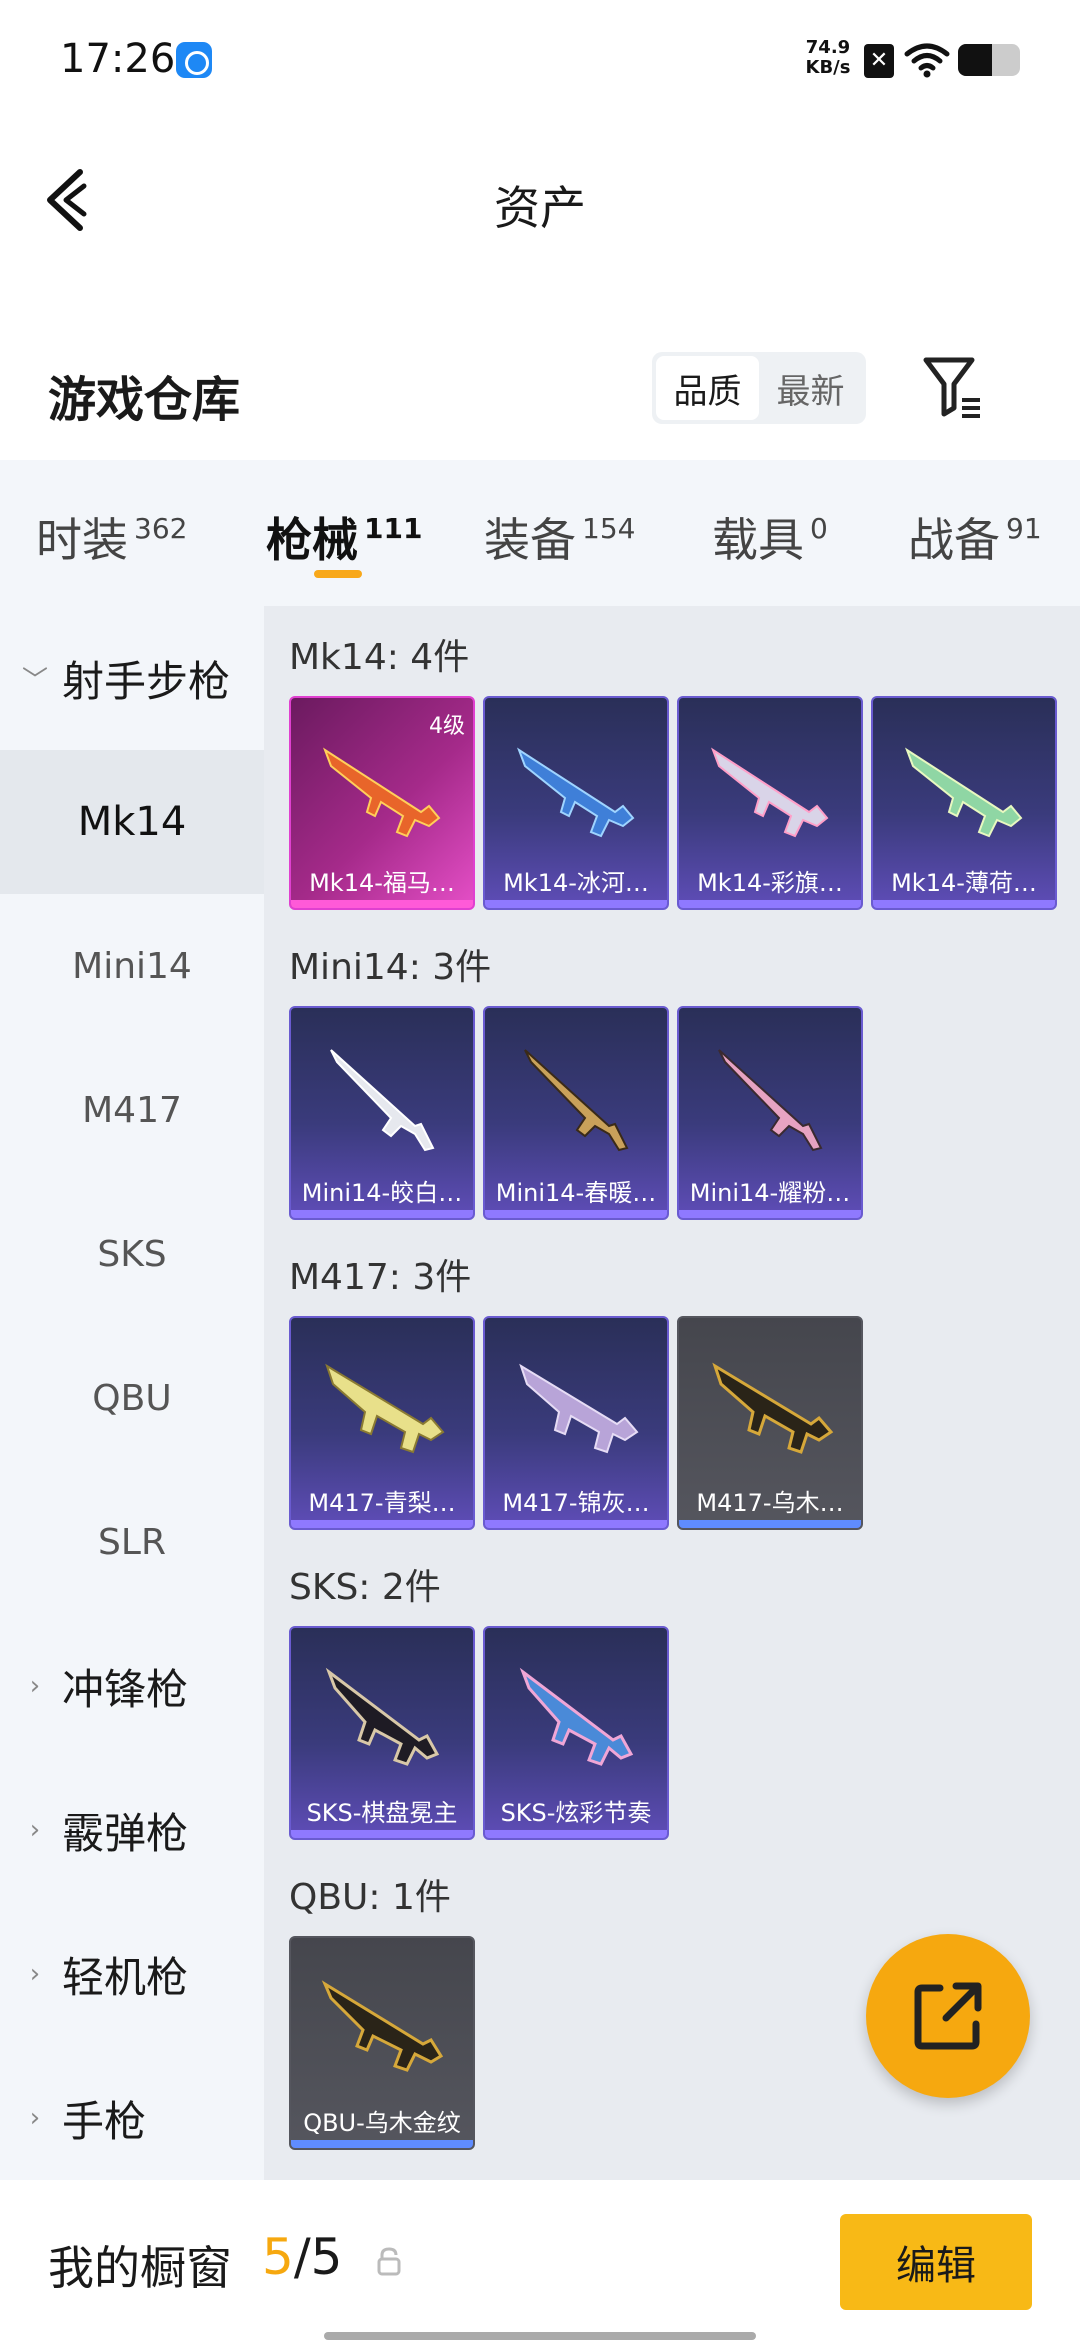  I want to click on sidebar-group-lmg: › 轻机枪, so click(104, 1974).